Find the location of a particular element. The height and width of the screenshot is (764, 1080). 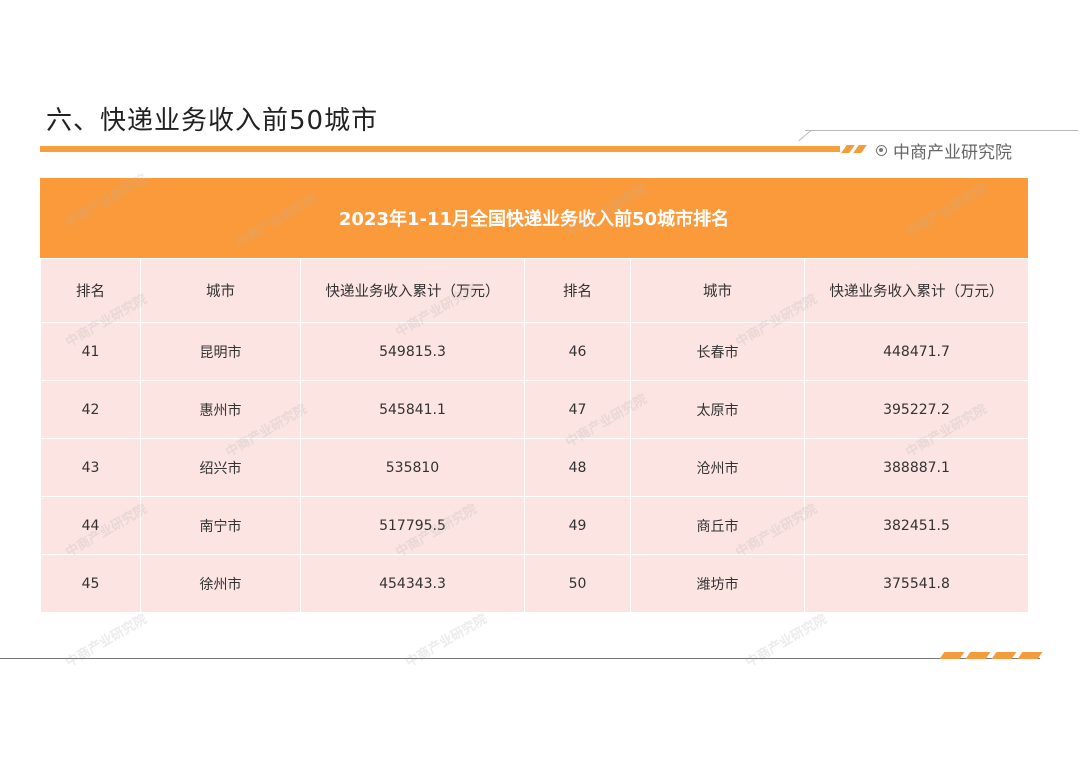

table-column-headers: 排名 城市 快递业务收入累计（万元） 排名 城市 快递业务收入累计（万元） is located at coordinates (534, 290).